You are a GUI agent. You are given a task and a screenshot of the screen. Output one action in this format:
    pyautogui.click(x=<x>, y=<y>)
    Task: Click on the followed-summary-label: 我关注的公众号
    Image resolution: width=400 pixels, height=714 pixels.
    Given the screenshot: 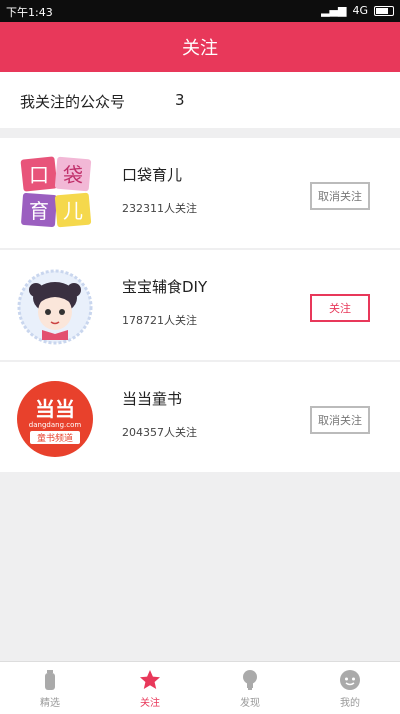 What is the action you would take?
    pyautogui.click(x=73, y=102)
    